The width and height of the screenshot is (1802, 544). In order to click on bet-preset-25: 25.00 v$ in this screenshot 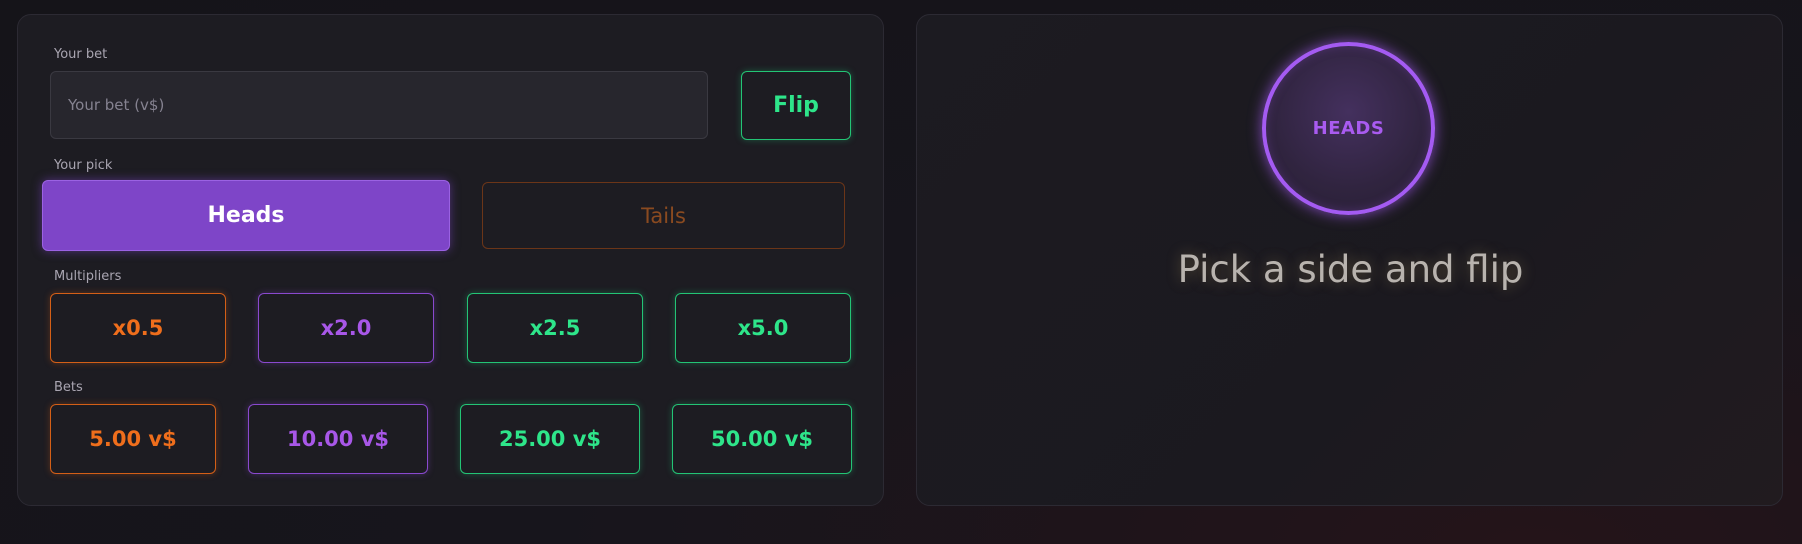, I will do `click(550, 439)`.